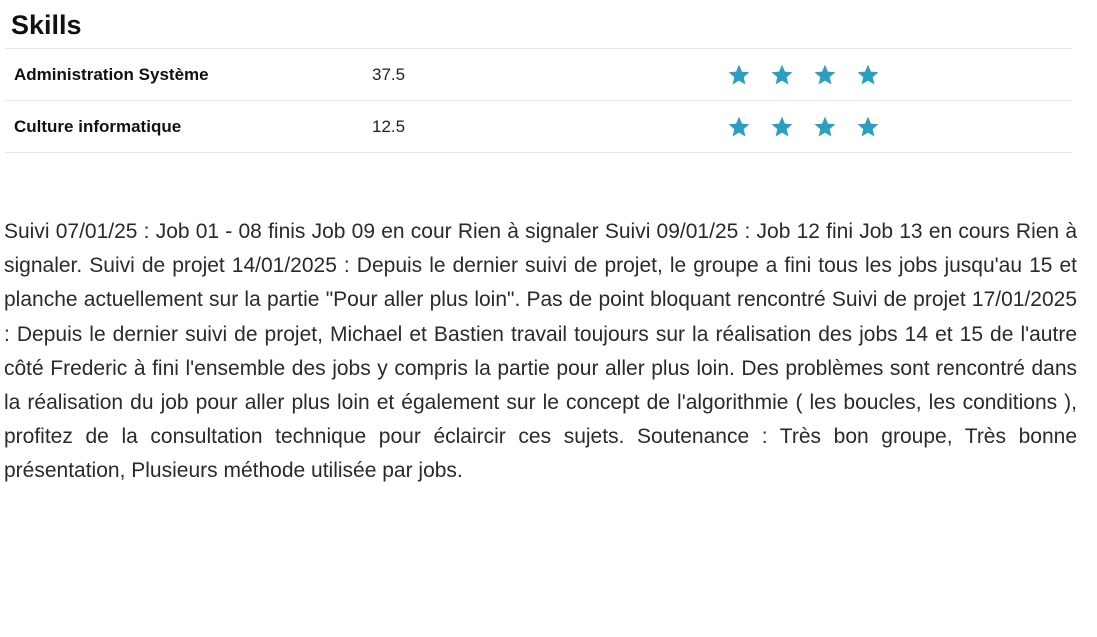 Image resolution: width=1097 pixels, height=637 pixels. I want to click on skills-title: Skills, so click(538, 24).